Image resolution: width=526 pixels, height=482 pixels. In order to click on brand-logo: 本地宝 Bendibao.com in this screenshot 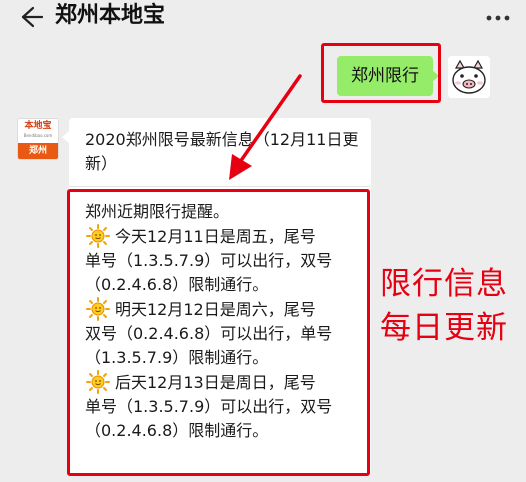, I will do `click(38, 131)`.